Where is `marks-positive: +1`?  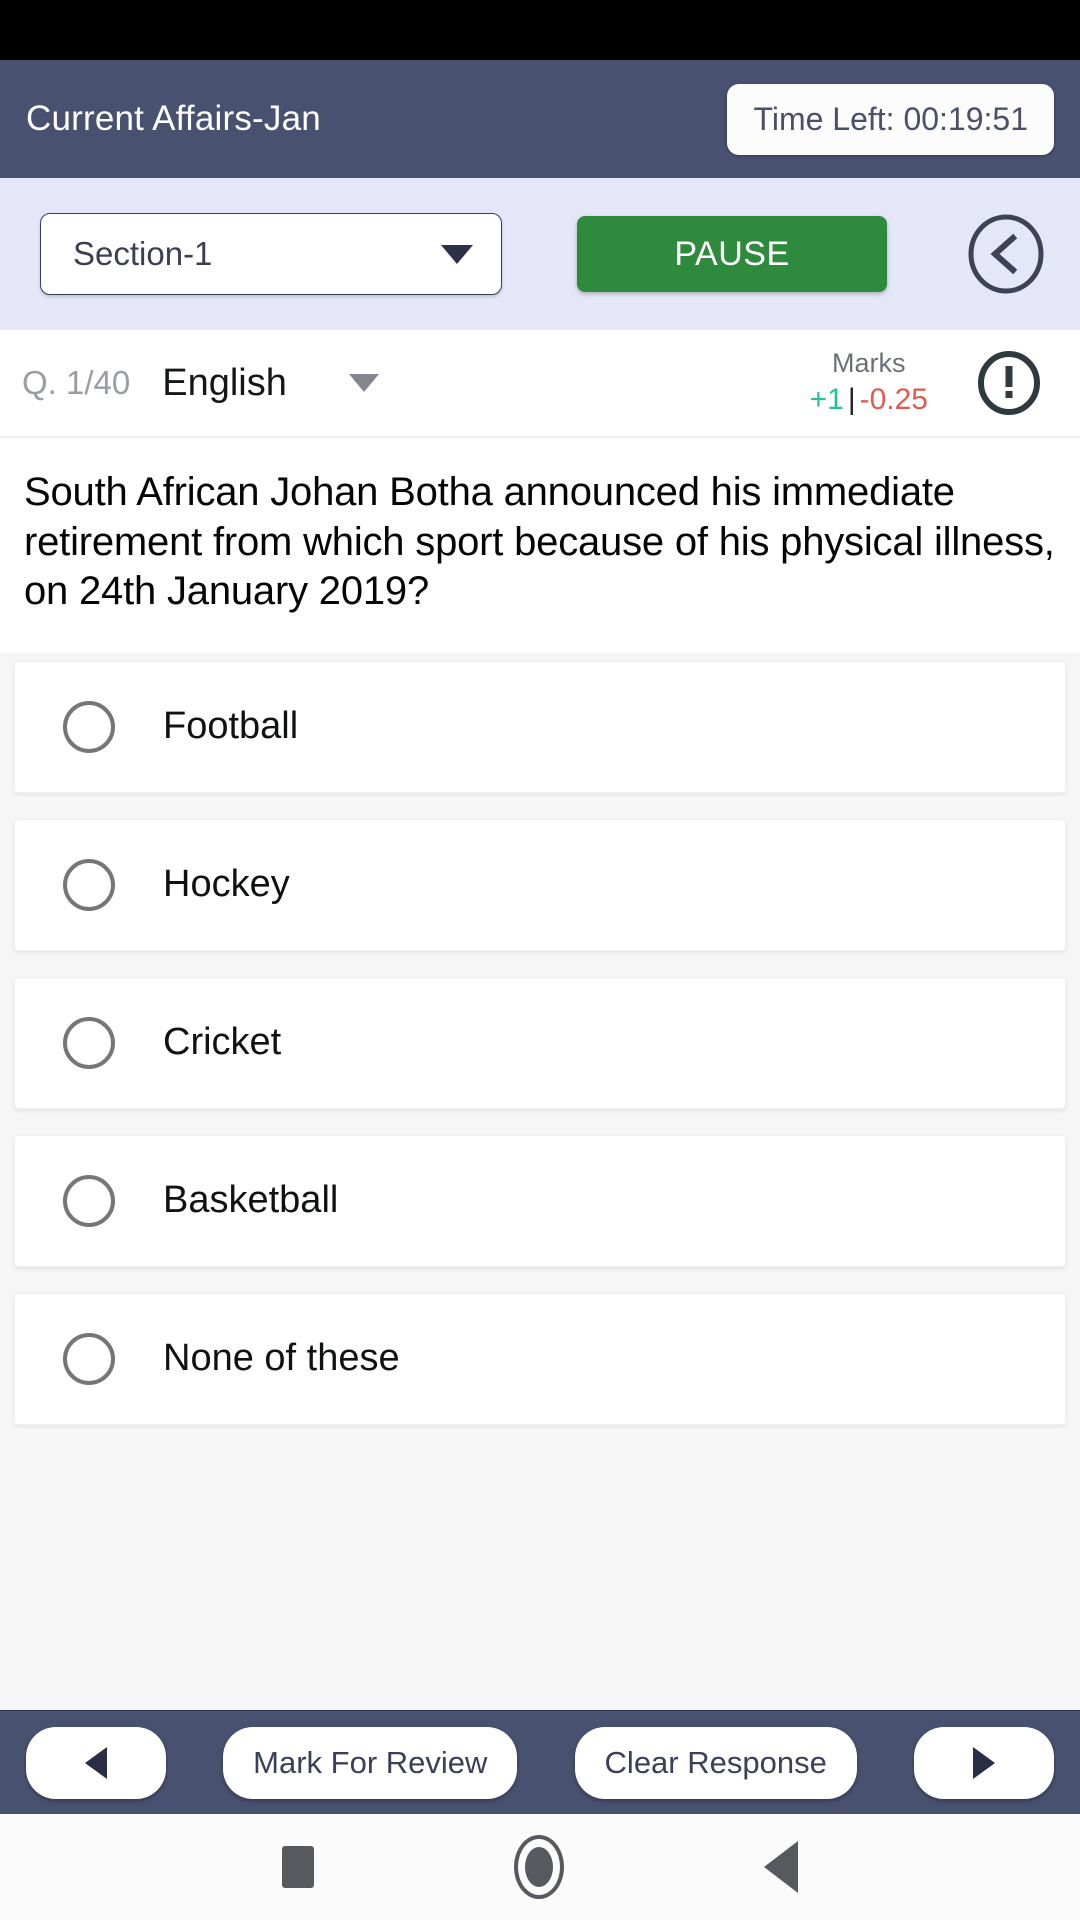 marks-positive: +1 is located at coordinates (826, 400).